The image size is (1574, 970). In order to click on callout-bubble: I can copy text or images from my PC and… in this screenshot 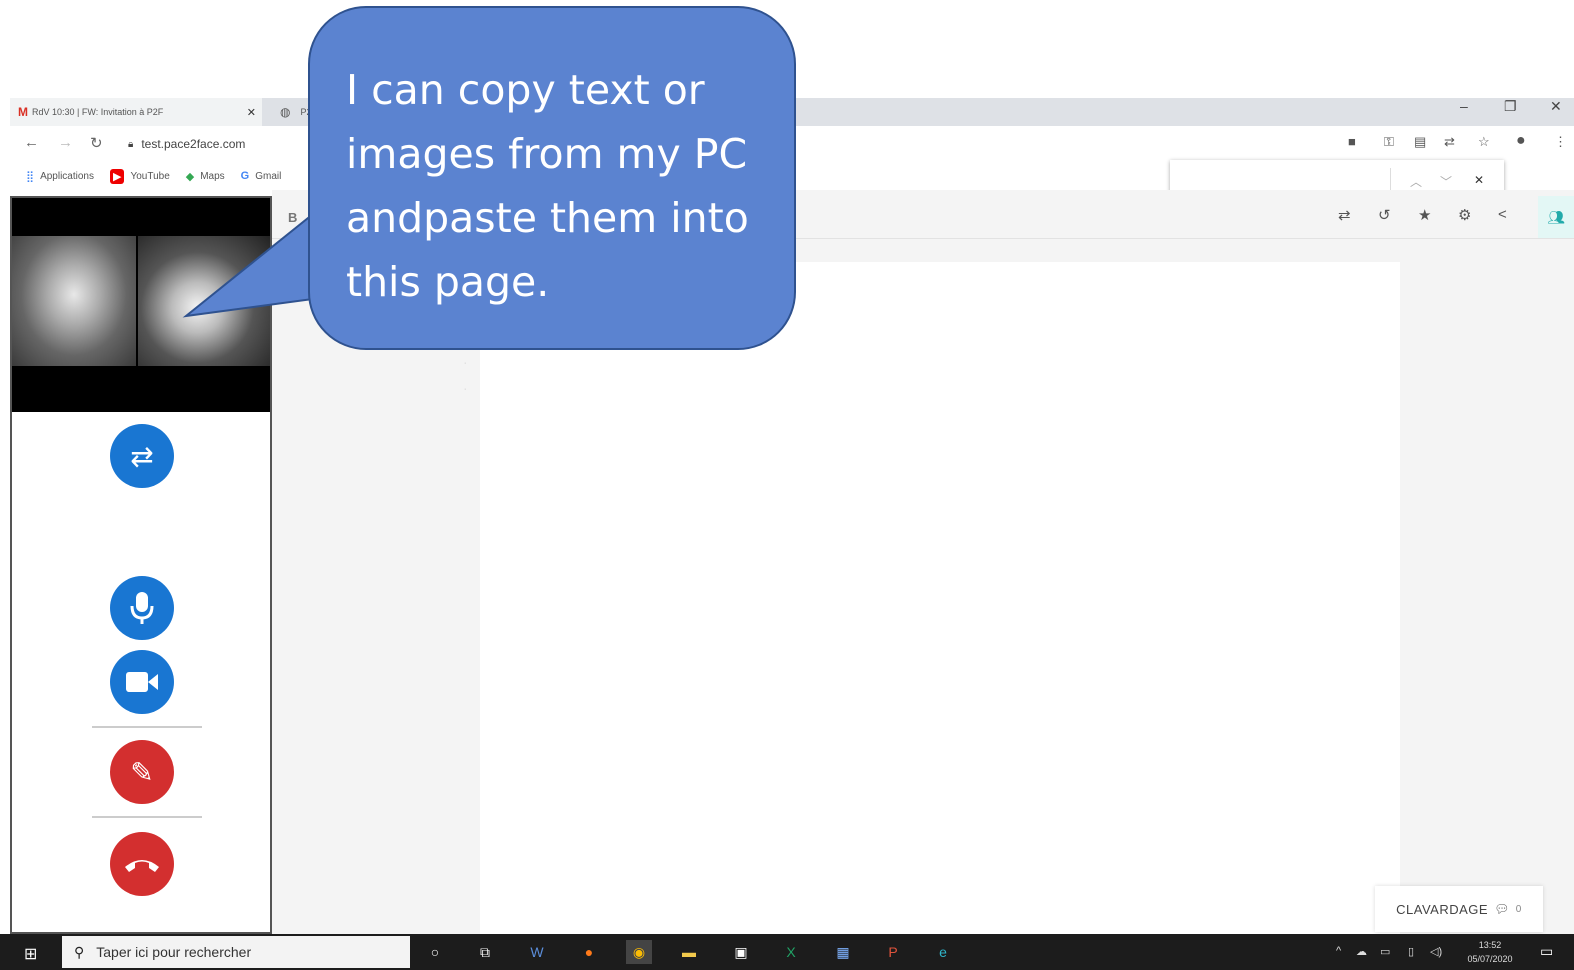, I will do `click(552, 178)`.